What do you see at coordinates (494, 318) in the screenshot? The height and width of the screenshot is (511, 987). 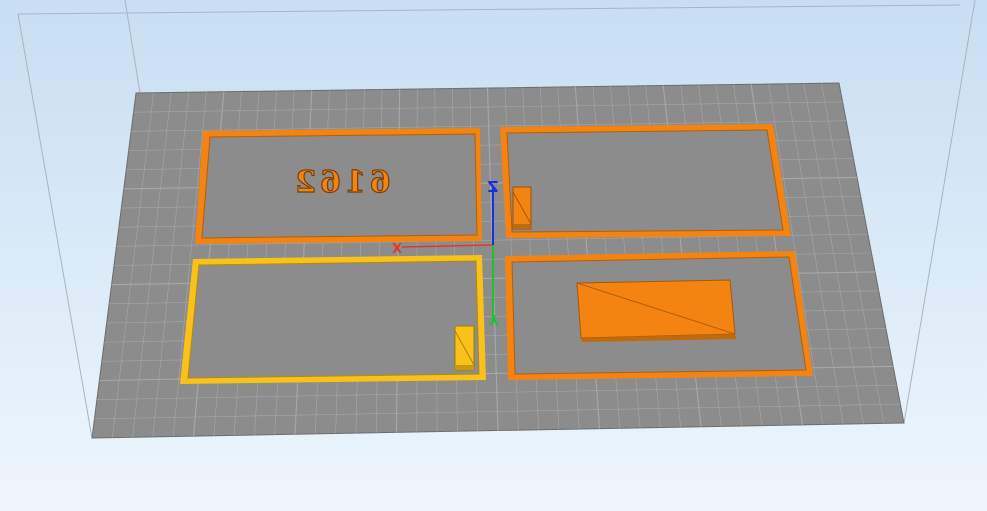 I see `y-axis-label: Y` at bounding box center [494, 318].